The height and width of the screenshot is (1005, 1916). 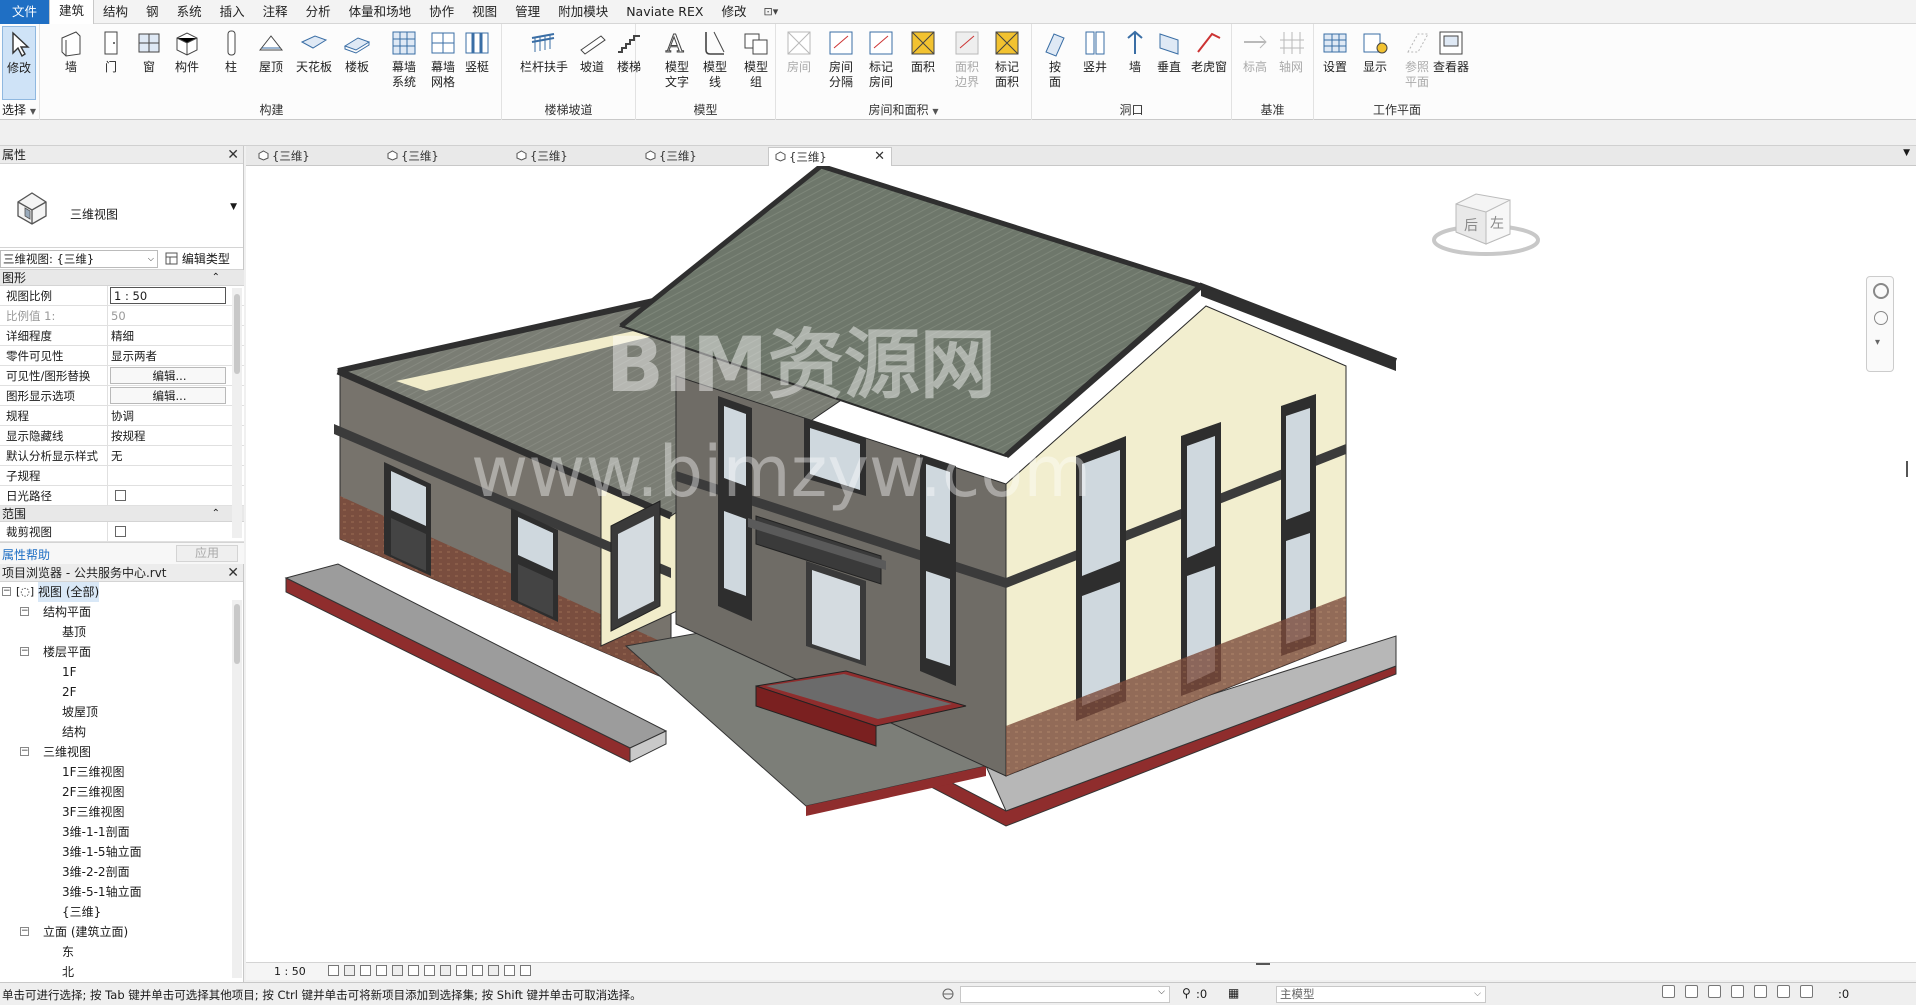 I want to click on properties-section-header: 范围 ⌃, so click(x=122, y=514).